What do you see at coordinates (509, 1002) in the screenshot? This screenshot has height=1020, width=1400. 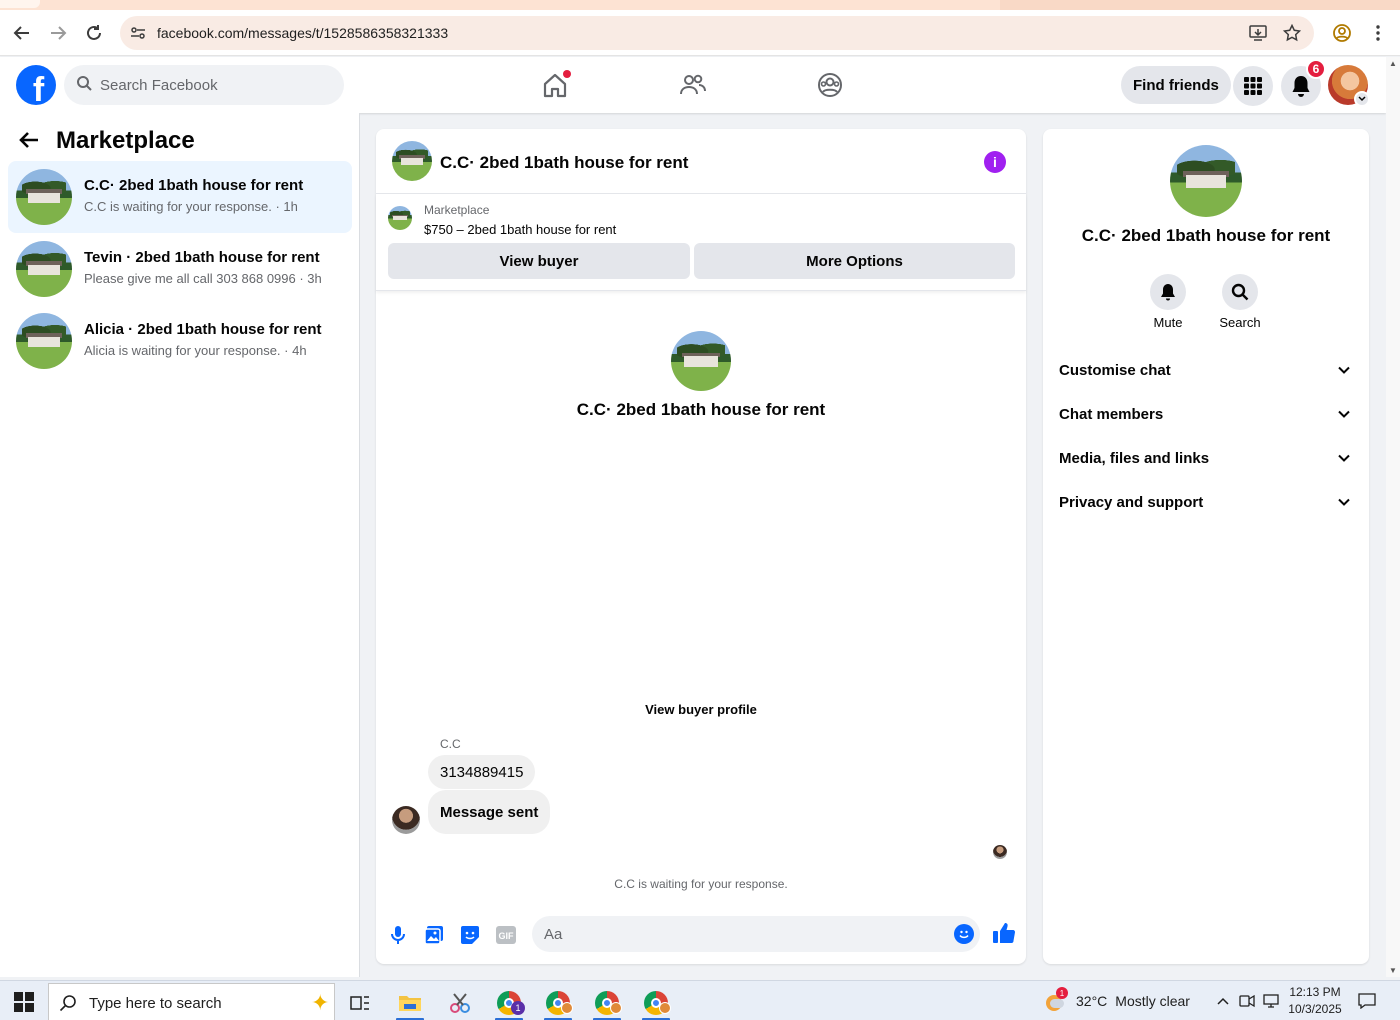 I see `chrome-icon: 1` at bounding box center [509, 1002].